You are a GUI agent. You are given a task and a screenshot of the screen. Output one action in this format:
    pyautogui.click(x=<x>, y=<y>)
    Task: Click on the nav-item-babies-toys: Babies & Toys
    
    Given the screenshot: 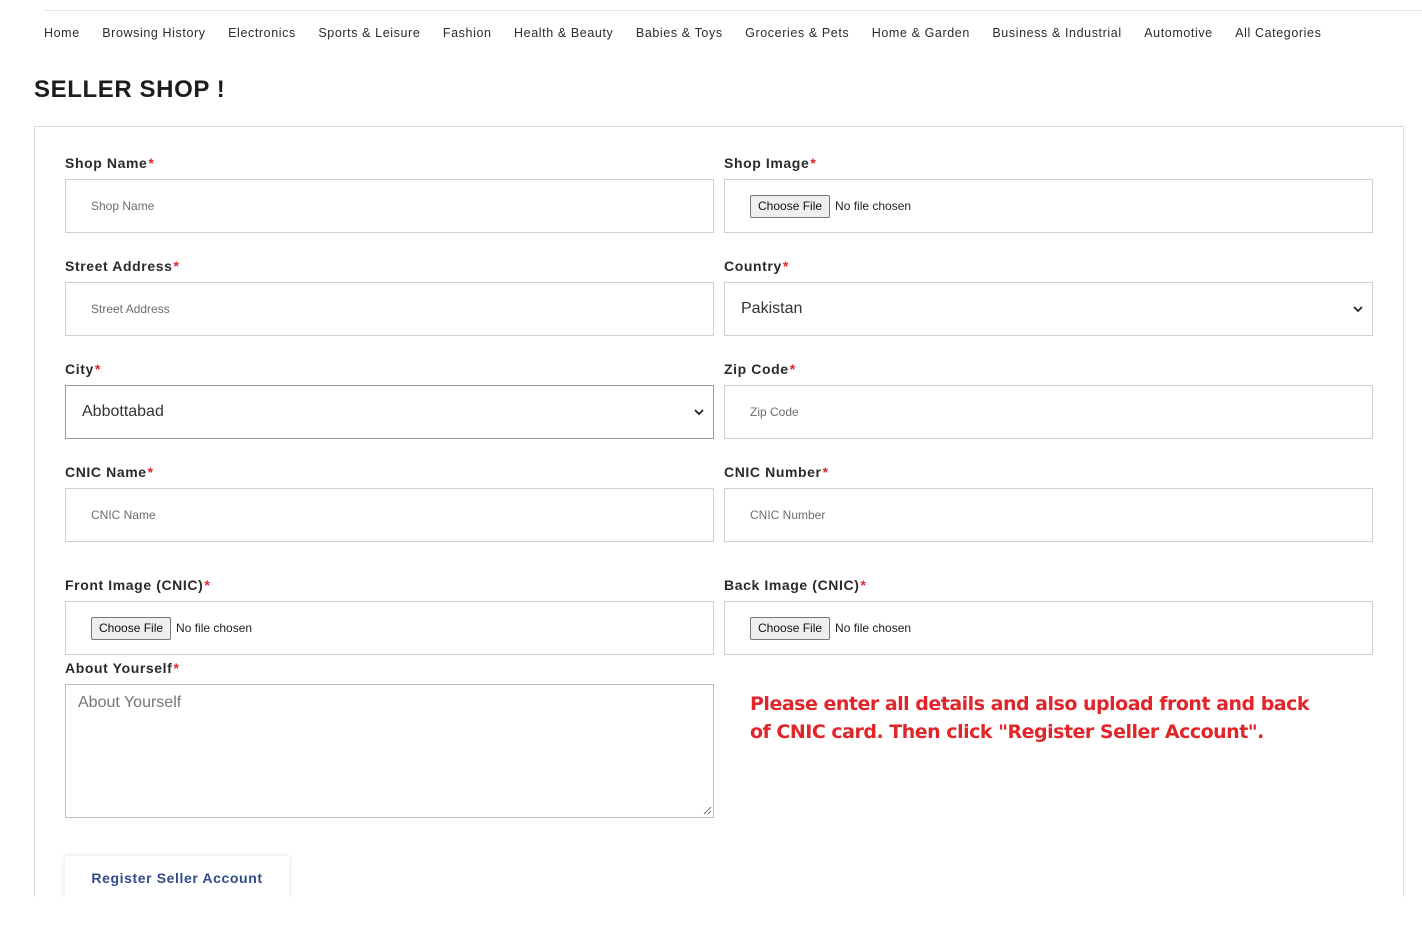 What is the action you would take?
    pyautogui.click(x=679, y=33)
    